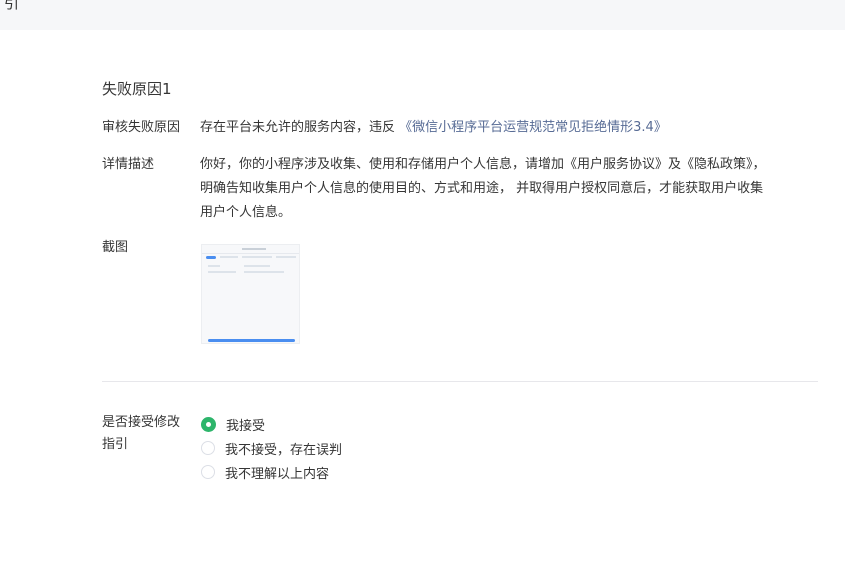  I want to click on thumb-divider, so click(250, 253).